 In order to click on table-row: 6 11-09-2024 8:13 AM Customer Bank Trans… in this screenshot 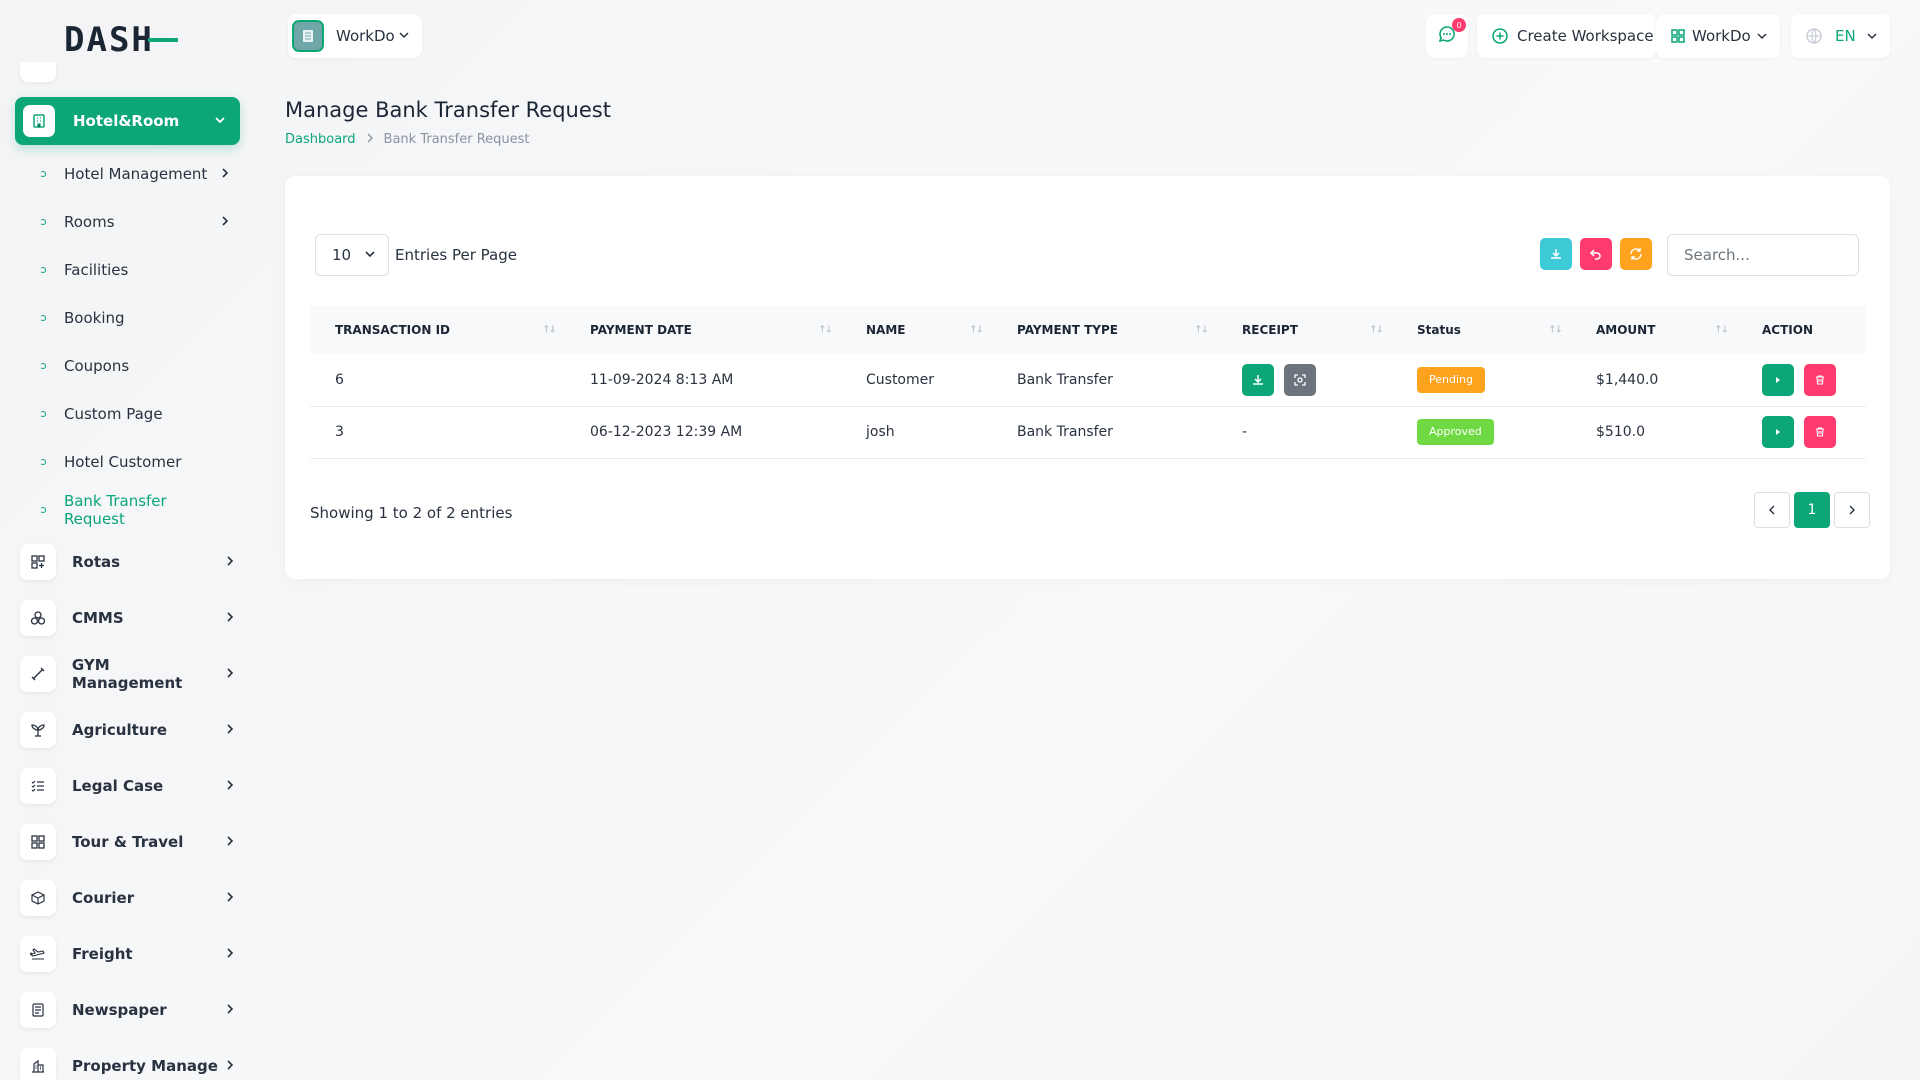, I will do `click(1088, 380)`.